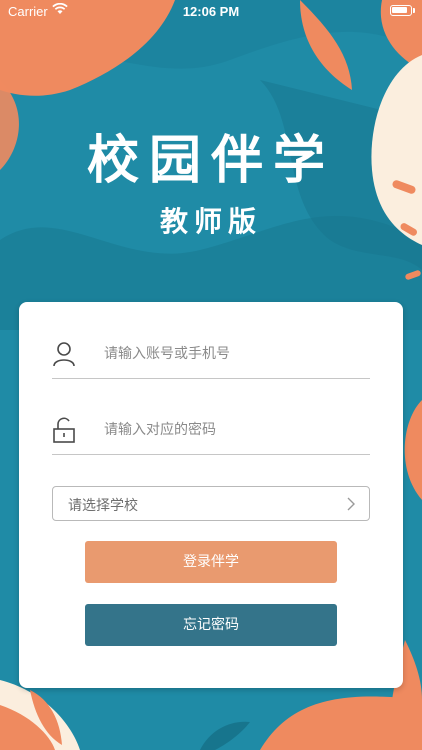  I want to click on status-time: 12:06 PM, so click(211, 11).